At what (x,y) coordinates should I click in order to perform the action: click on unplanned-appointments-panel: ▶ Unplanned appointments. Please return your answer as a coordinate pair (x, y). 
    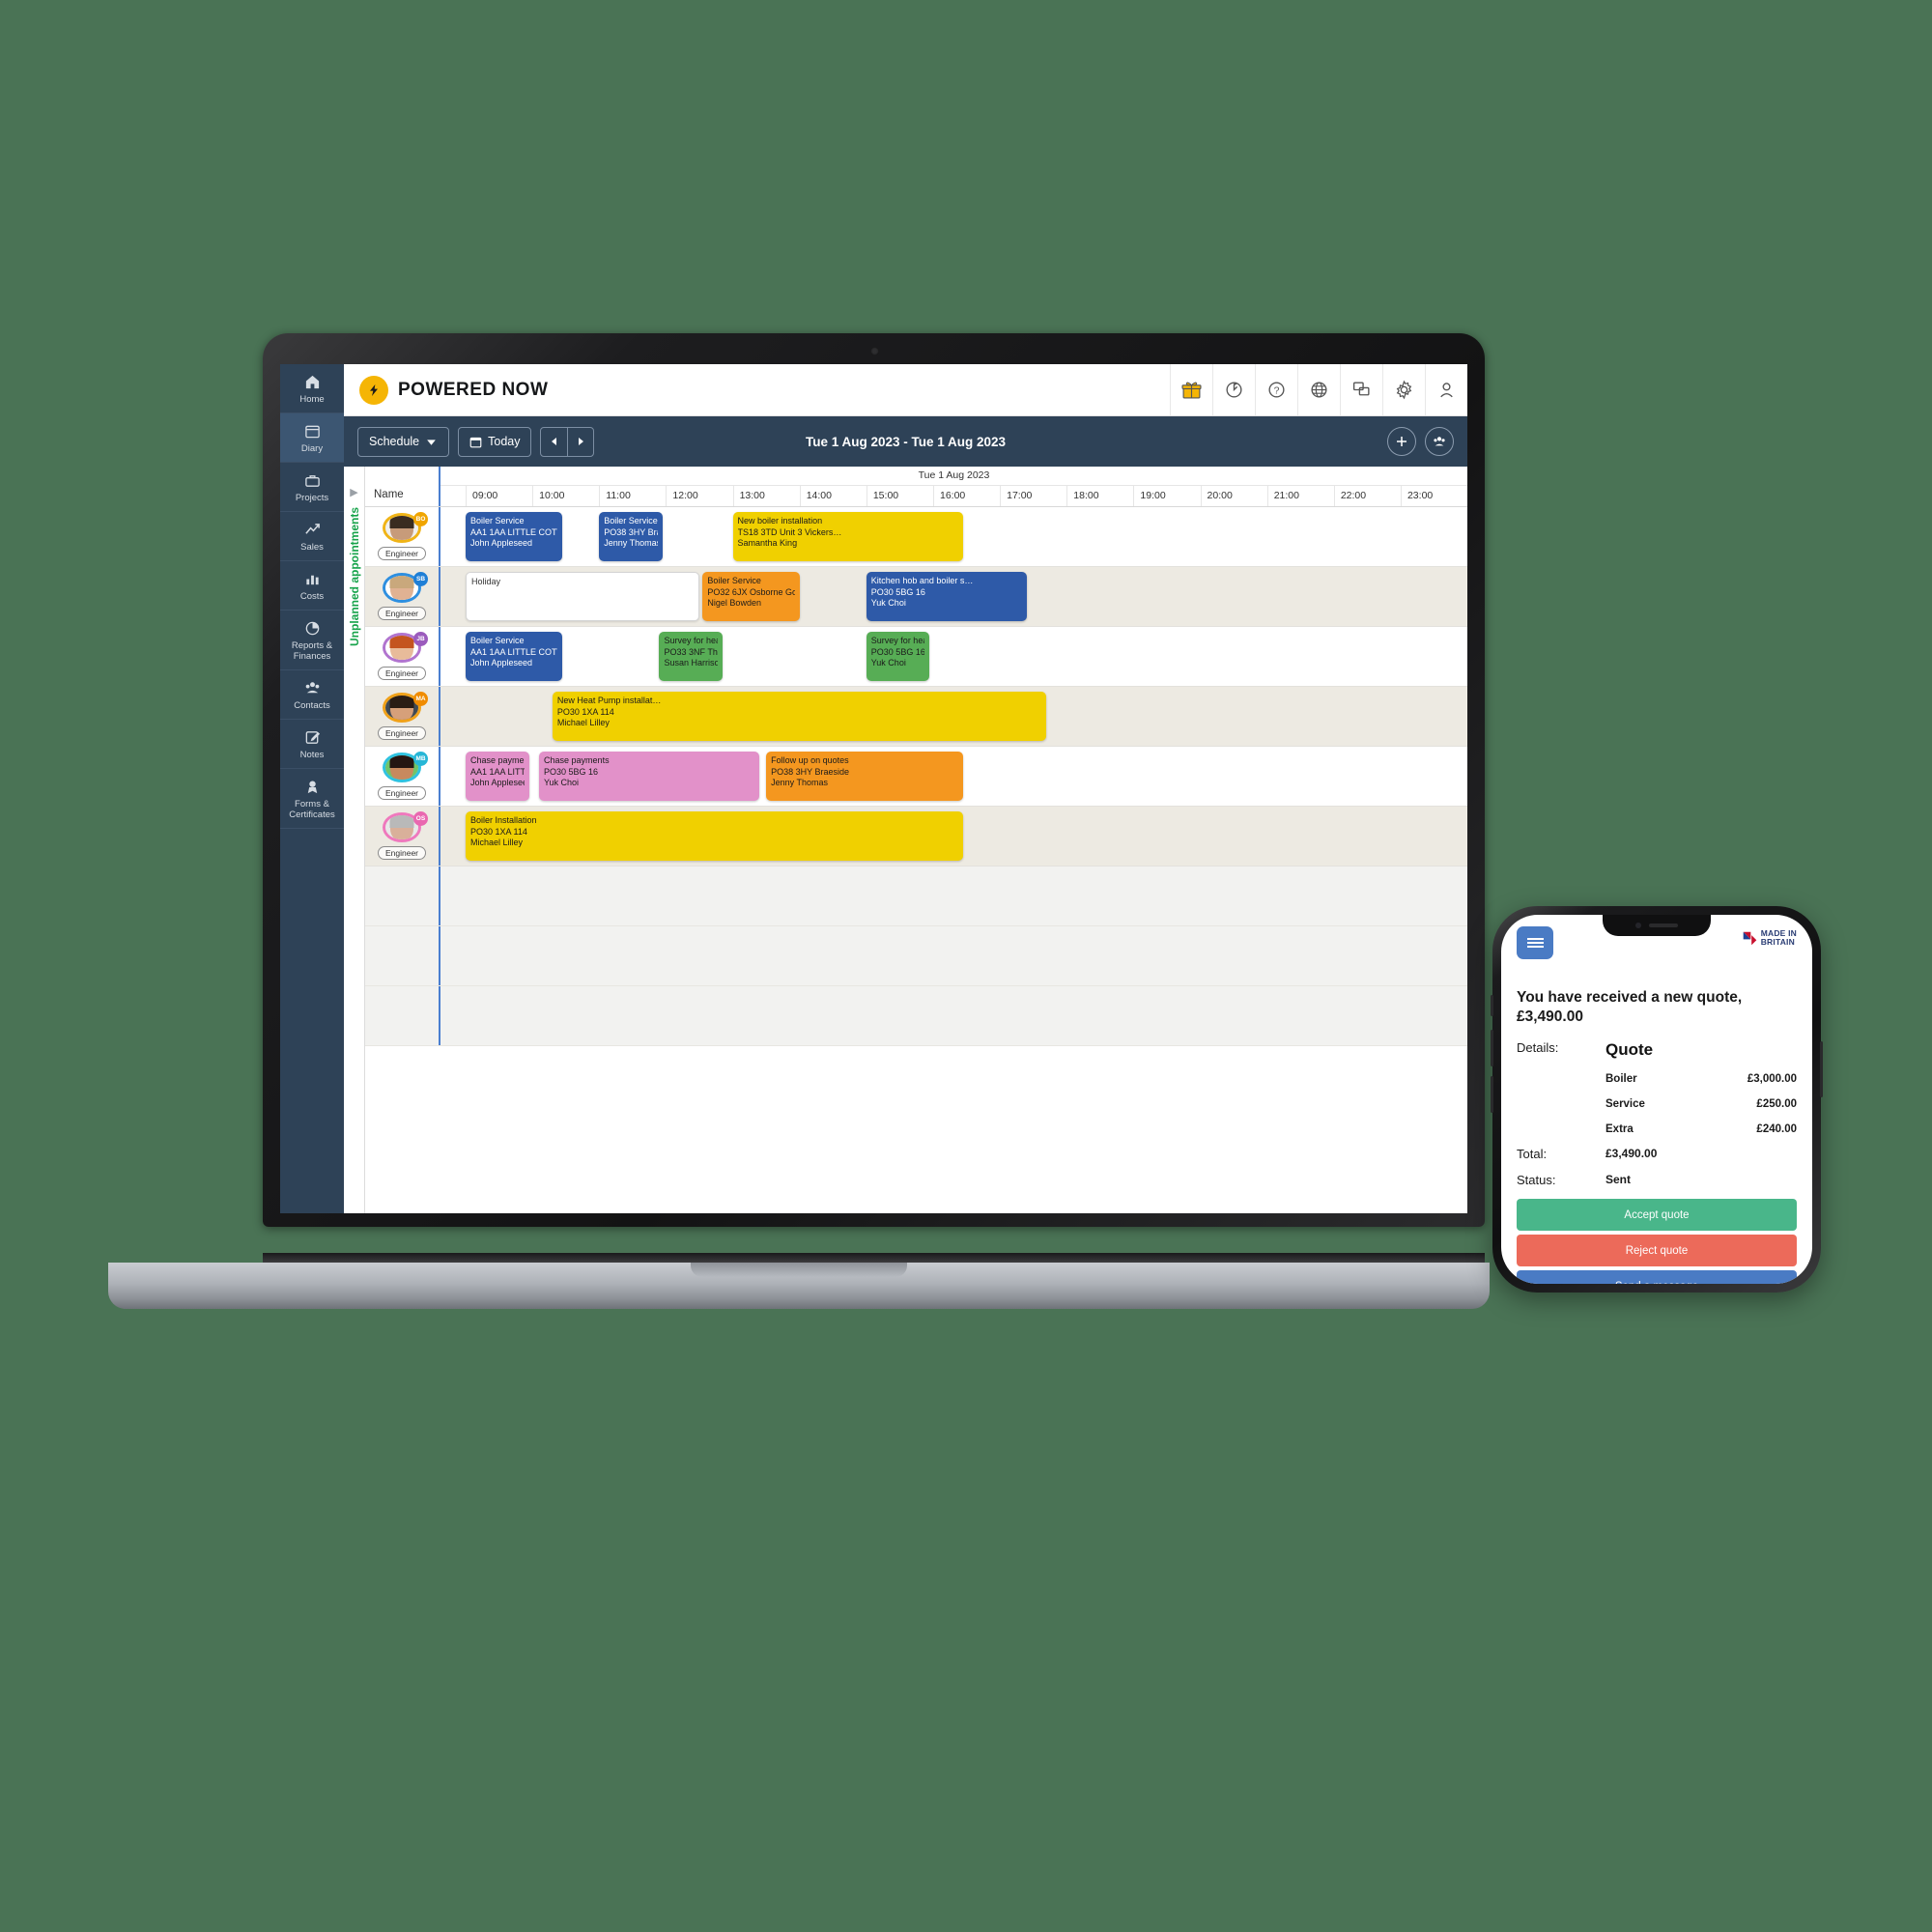
    Looking at the image, I should click on (354, 840).